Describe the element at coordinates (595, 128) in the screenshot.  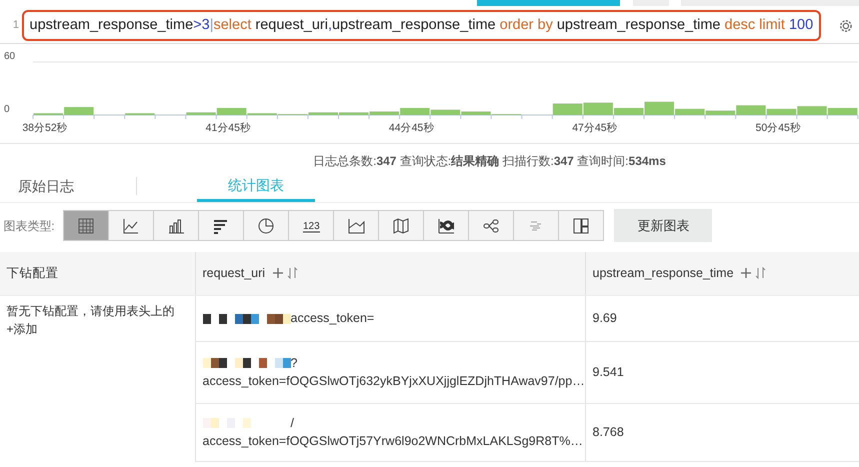
I see `axis-label: 47分45秒` at that location.